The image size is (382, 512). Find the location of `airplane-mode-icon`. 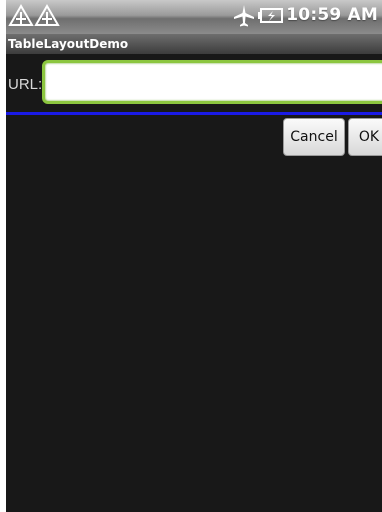

airplane-mode-icon is located at coordinates (244, 16).